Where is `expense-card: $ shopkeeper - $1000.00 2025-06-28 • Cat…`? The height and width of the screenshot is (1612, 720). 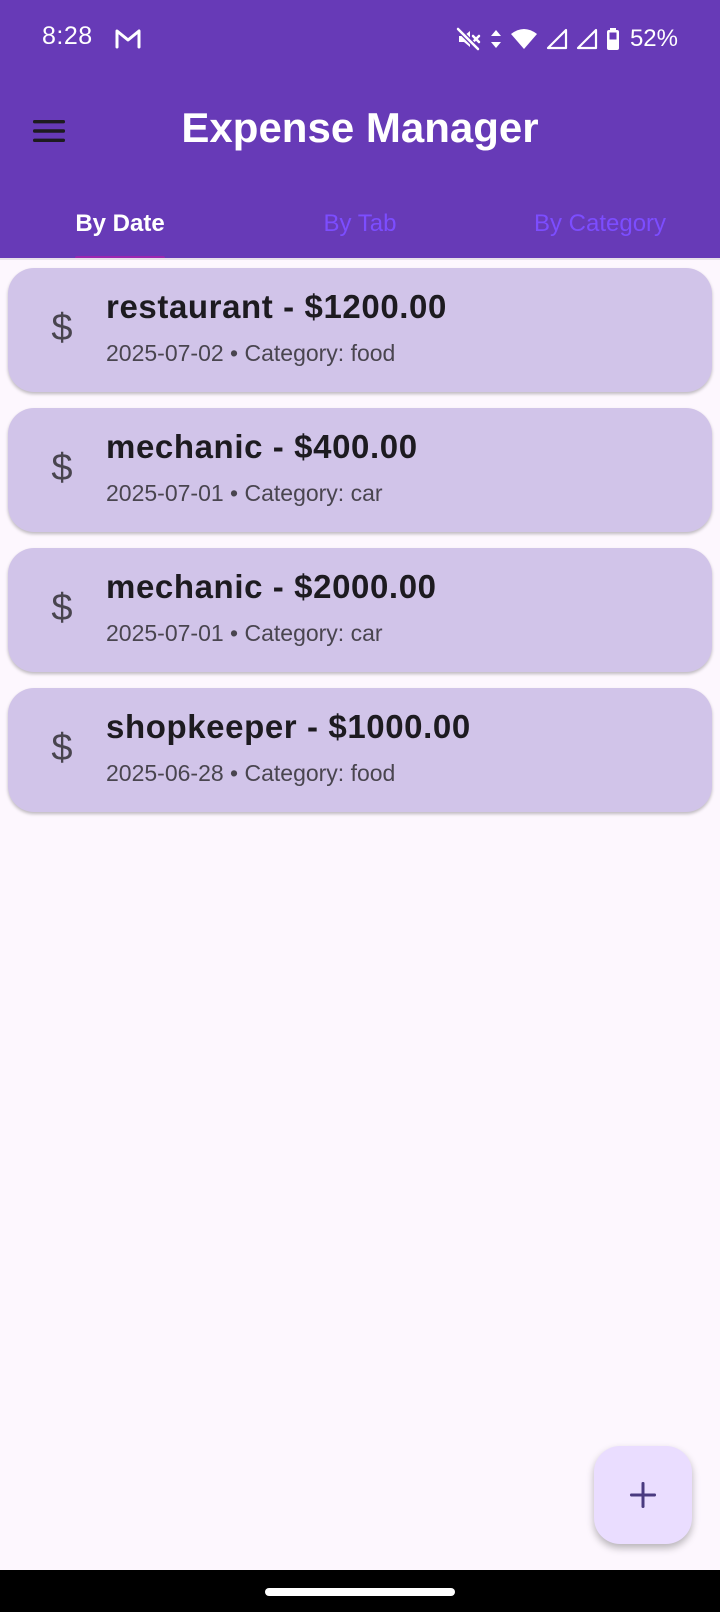
expense-card: $ shopkeeper - $1000.00 2025-06-28 • Cat… is located at coordinates (360, 750).